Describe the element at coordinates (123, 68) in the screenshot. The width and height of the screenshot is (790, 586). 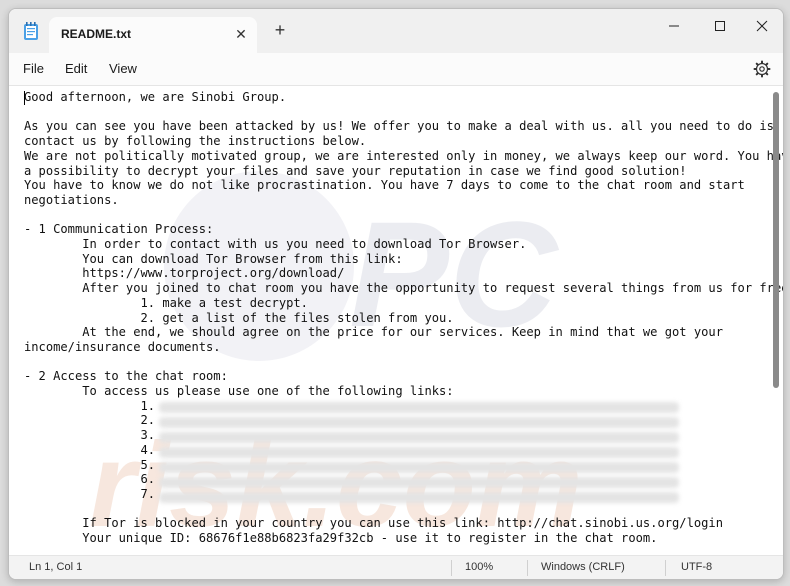
I see `menu-view: View` at that location.